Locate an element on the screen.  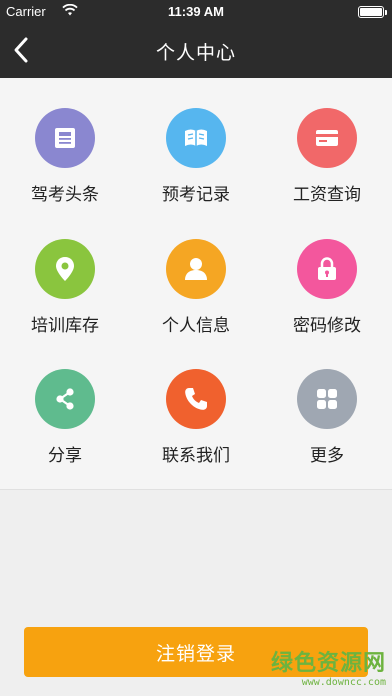
grid-item-change-password: 密码修改 is located at coordinates (327, 281).